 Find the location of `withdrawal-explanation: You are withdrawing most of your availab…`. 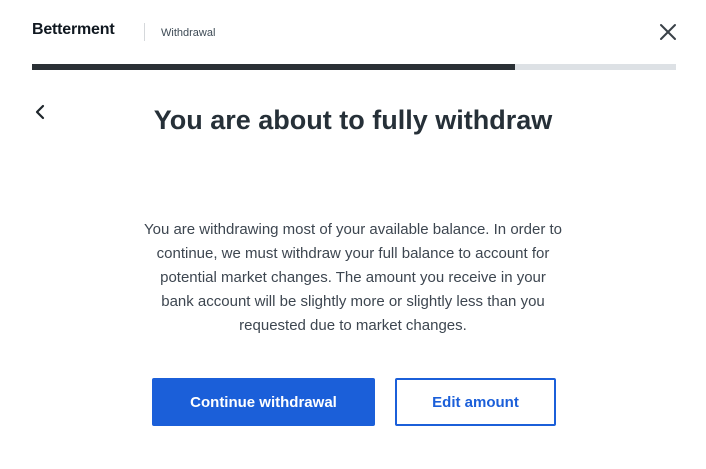

withdrawal-explanation: You are withdrawing most of your availab… is located at coordinates (353, 277).